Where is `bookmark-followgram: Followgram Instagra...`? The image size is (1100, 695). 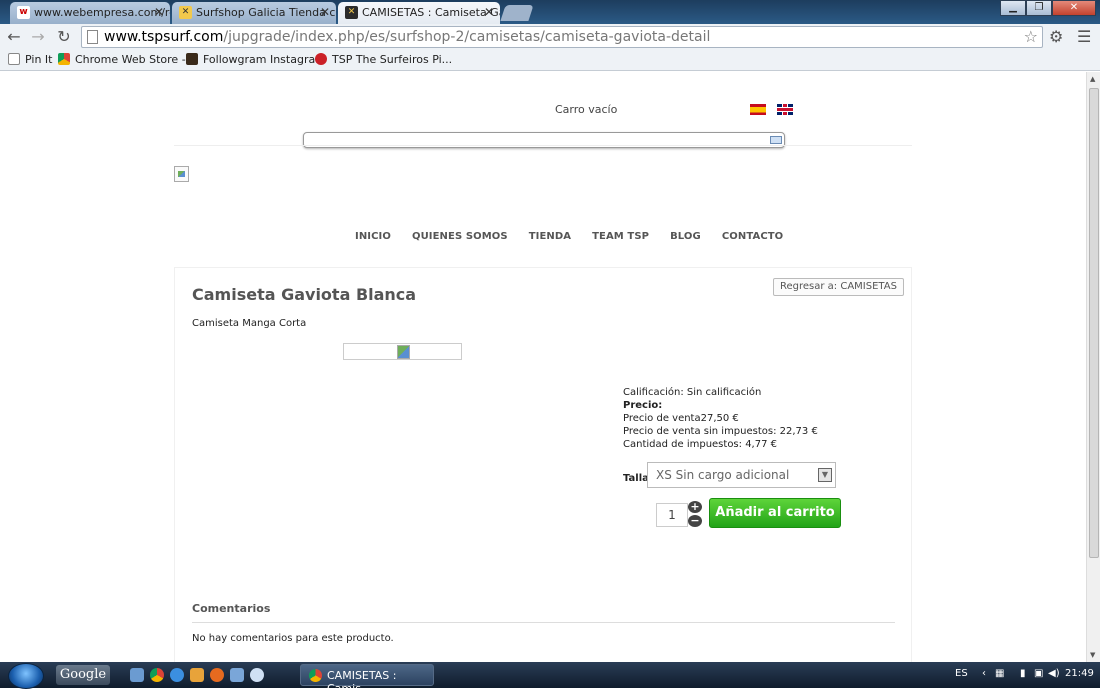
bookmark-followgram: Followgram Instagra... is located at coordinates (256, 59).